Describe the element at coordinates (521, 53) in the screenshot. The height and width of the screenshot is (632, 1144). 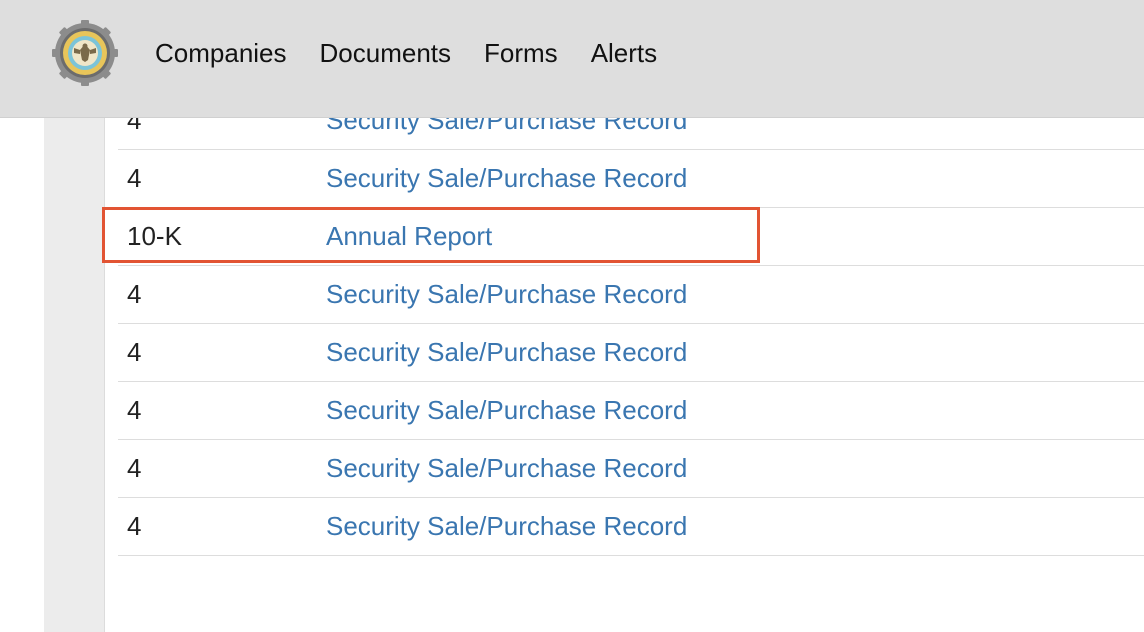
I see `nav-link-forms: Forms` at that location.